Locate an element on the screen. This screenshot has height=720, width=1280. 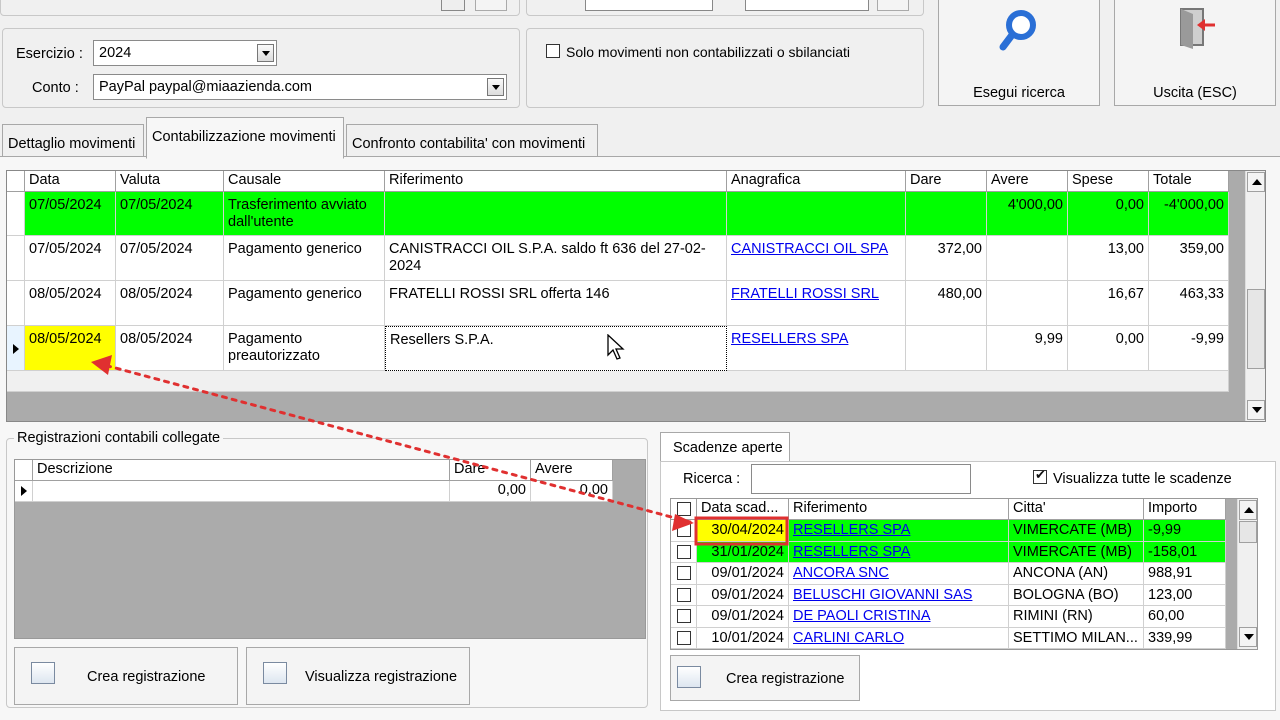
movement-cell-spese: 0,00 is located at coordinates (1108, 214).